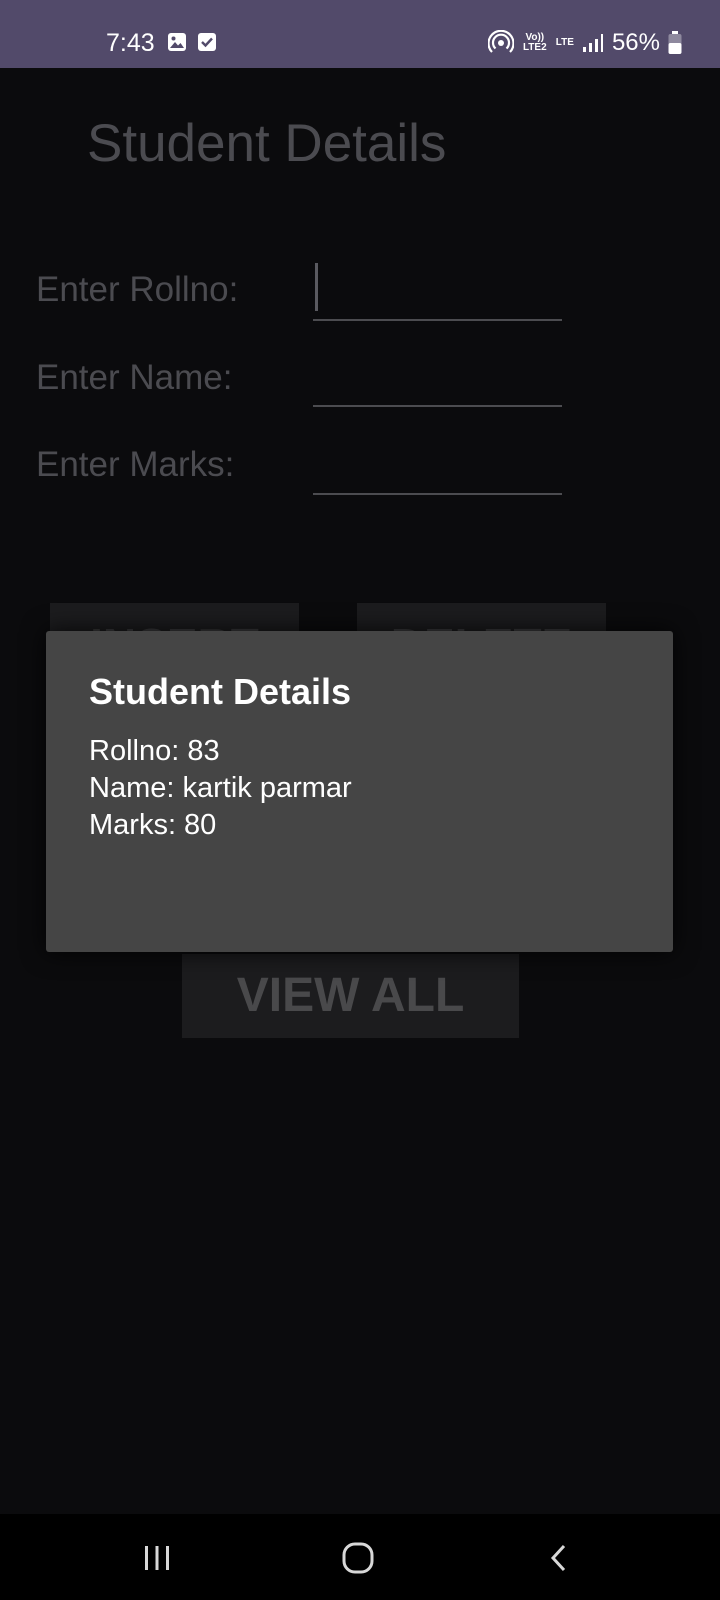 This screenshot has height=1600, width=720. Describe the element at coordinates (500, 41) in the screenshot. I see `hotspot-icon` at that location.